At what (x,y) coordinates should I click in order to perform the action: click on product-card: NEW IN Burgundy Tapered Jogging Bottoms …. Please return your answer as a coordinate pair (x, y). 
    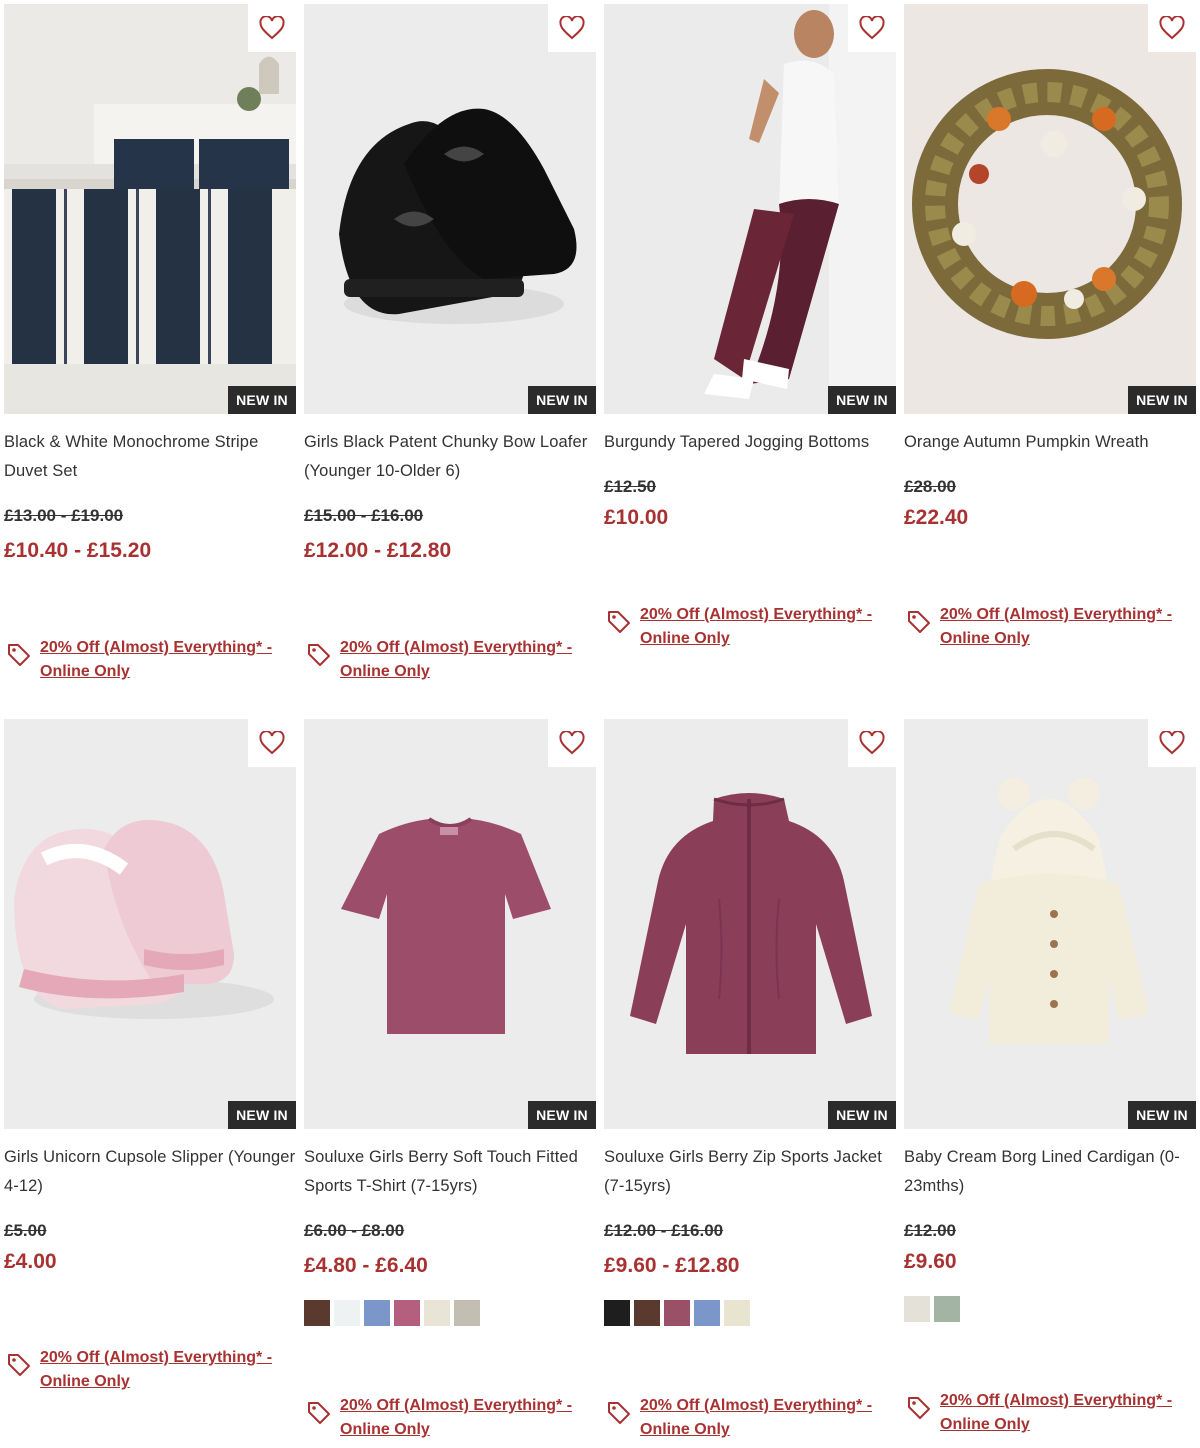
    Looking at the image, I should click on (750, 354).